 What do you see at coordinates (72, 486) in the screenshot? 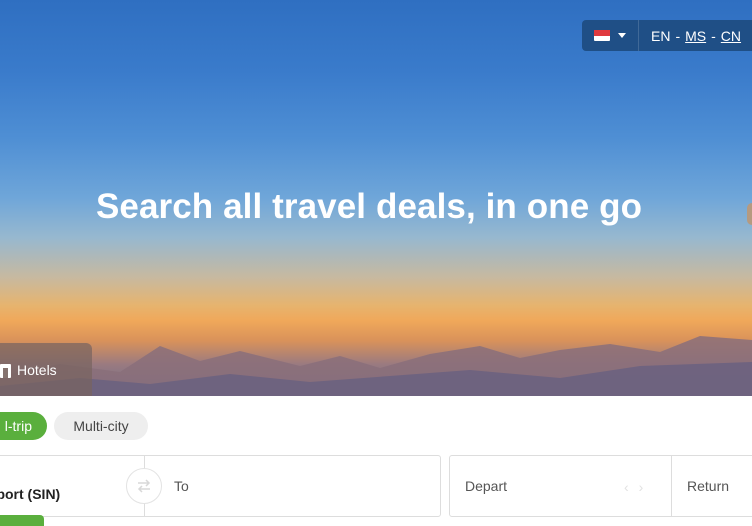
I see `from-field: rport (SIN)` at bounding box center [72, 486].